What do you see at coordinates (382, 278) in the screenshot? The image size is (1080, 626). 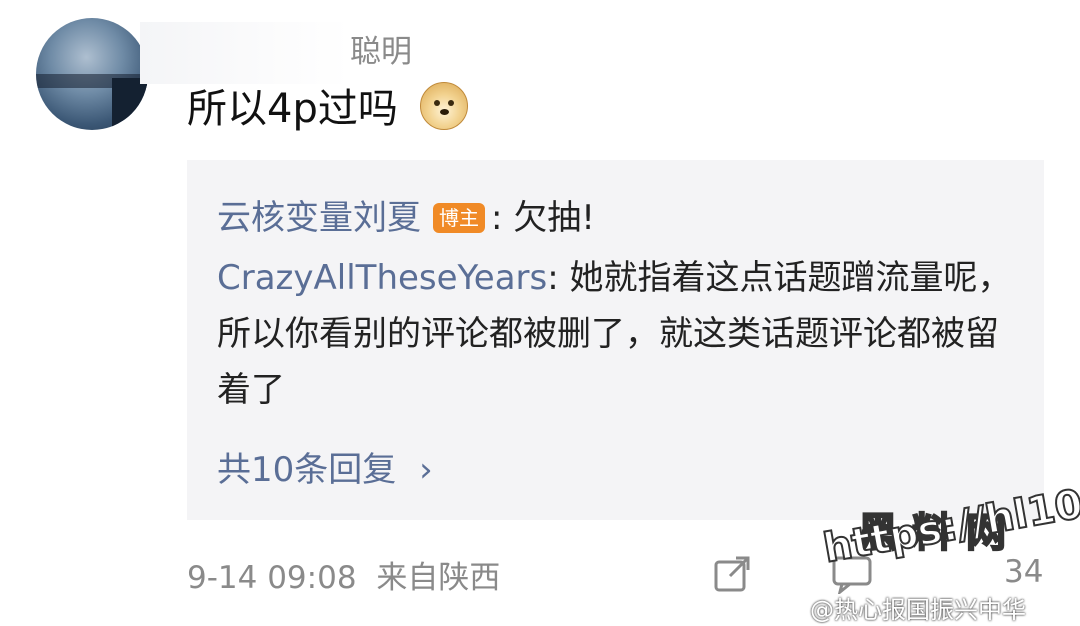 I see `reply-2-author: CrazyAllTheseYears` at bounding box center [382, 278].